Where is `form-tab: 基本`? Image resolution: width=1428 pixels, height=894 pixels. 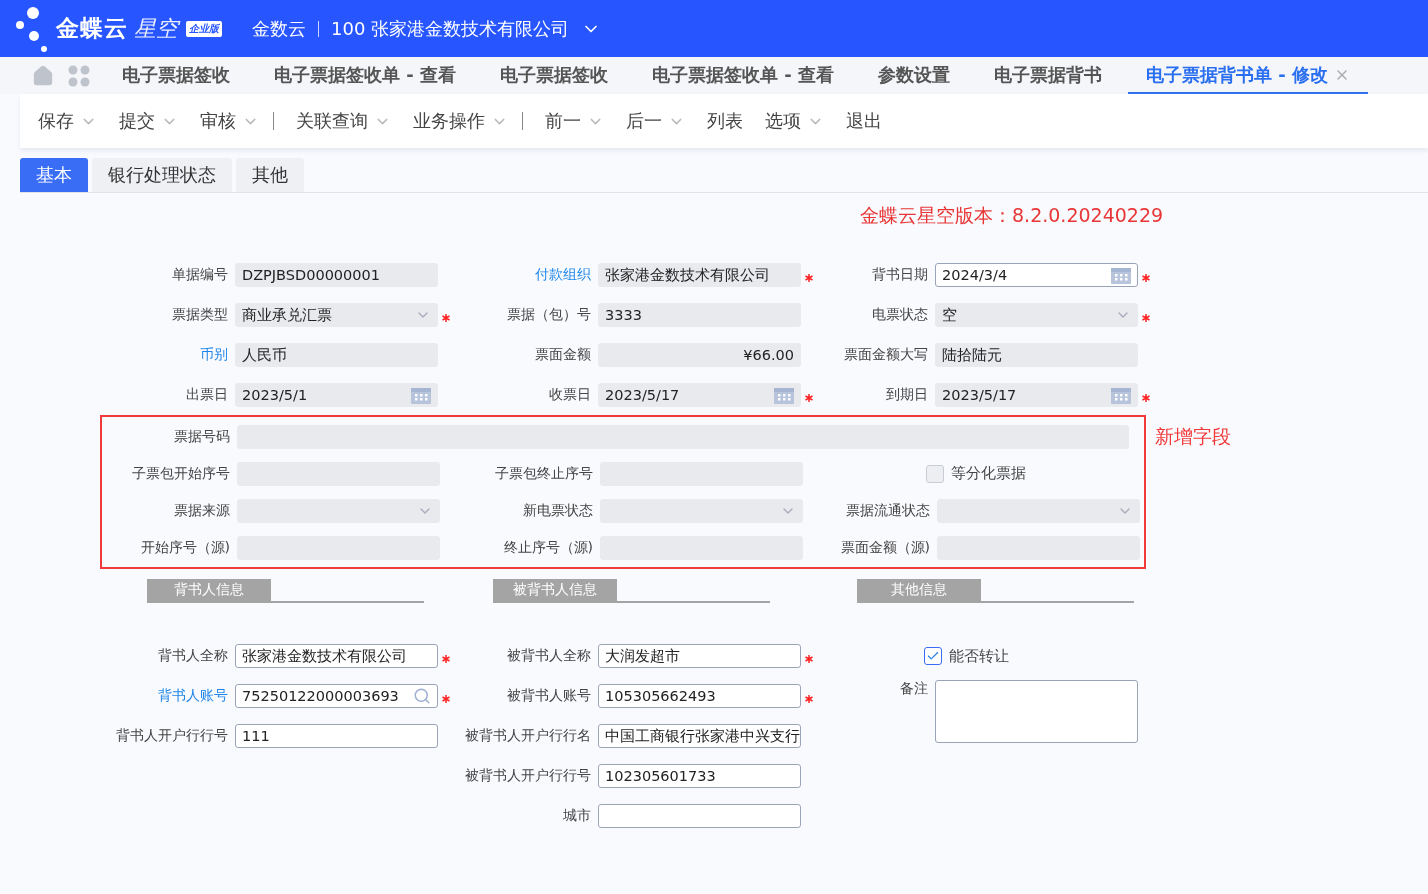
form-tab: 基本 is located at coordinates (54, 175).